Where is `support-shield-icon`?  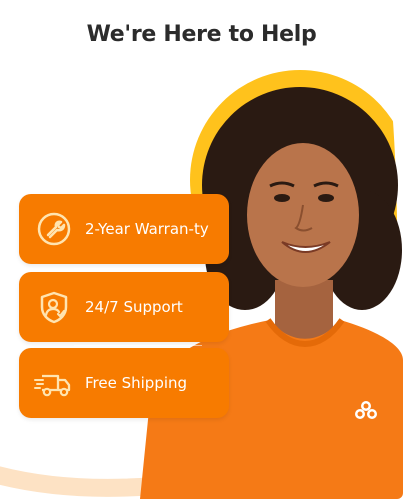 support-shield-icon is located at coordinates (54, 307).